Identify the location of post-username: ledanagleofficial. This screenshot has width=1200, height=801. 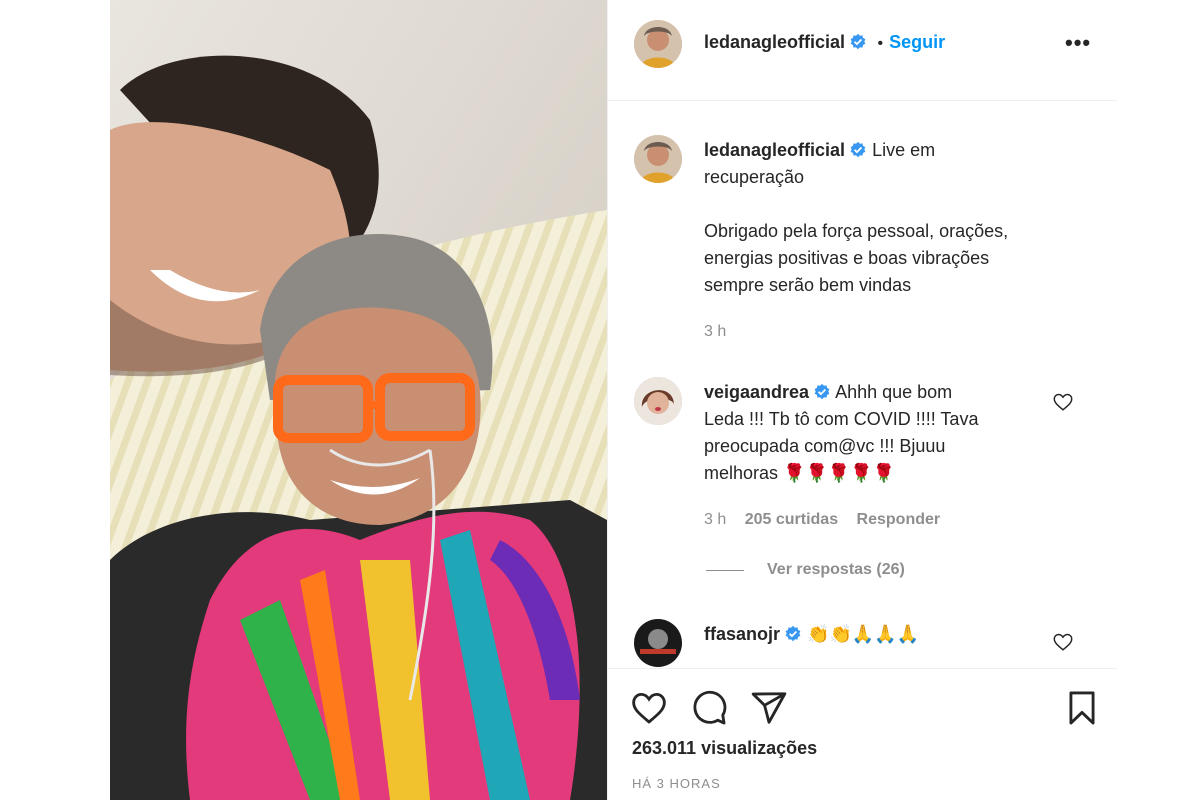
(774, 42).